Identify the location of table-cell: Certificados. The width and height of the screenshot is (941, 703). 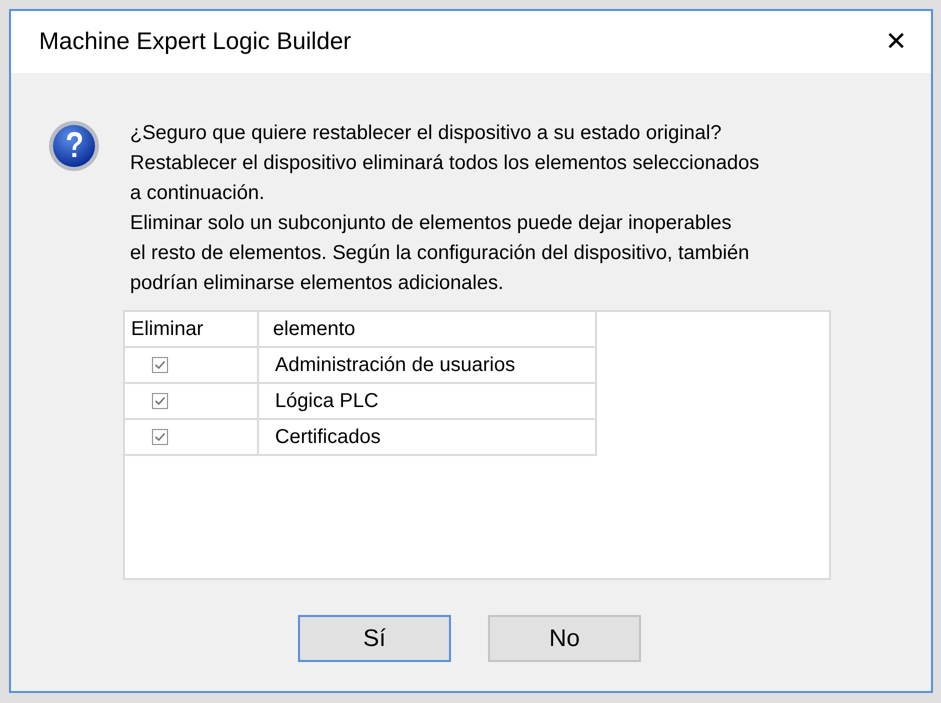
(427, 437).